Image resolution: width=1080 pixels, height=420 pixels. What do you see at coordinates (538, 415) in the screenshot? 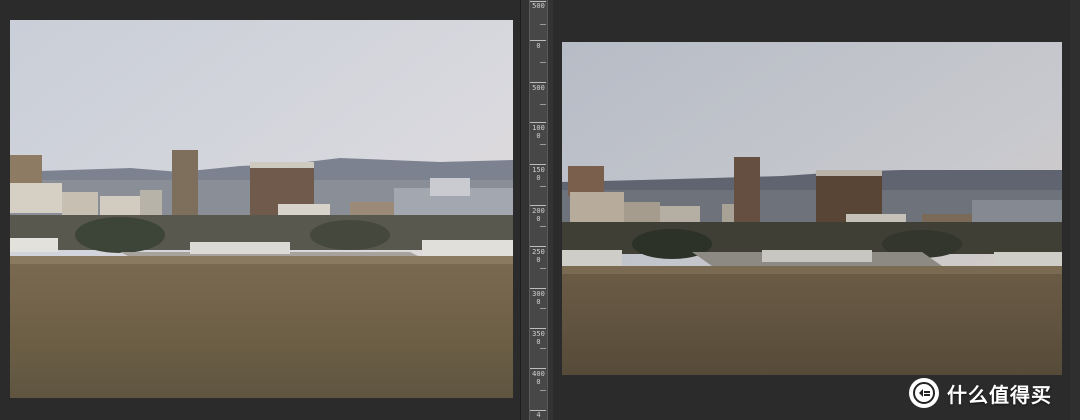
I see `ruler-label: 4` at bounding box center [538, 415].